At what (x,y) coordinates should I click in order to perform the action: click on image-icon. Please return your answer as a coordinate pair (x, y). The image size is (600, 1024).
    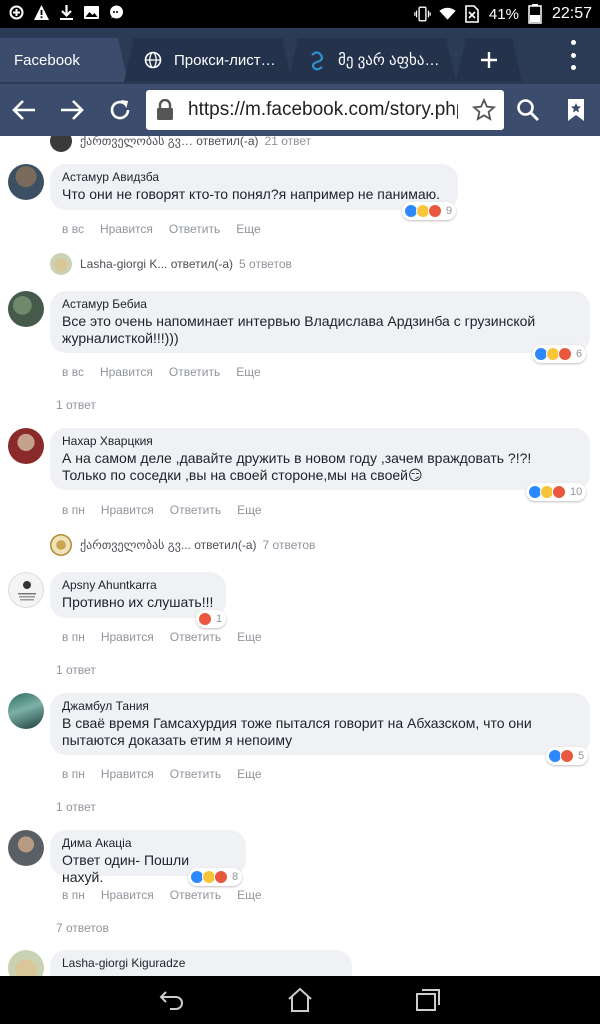
    Looking at the image, I should click on (91, 12).